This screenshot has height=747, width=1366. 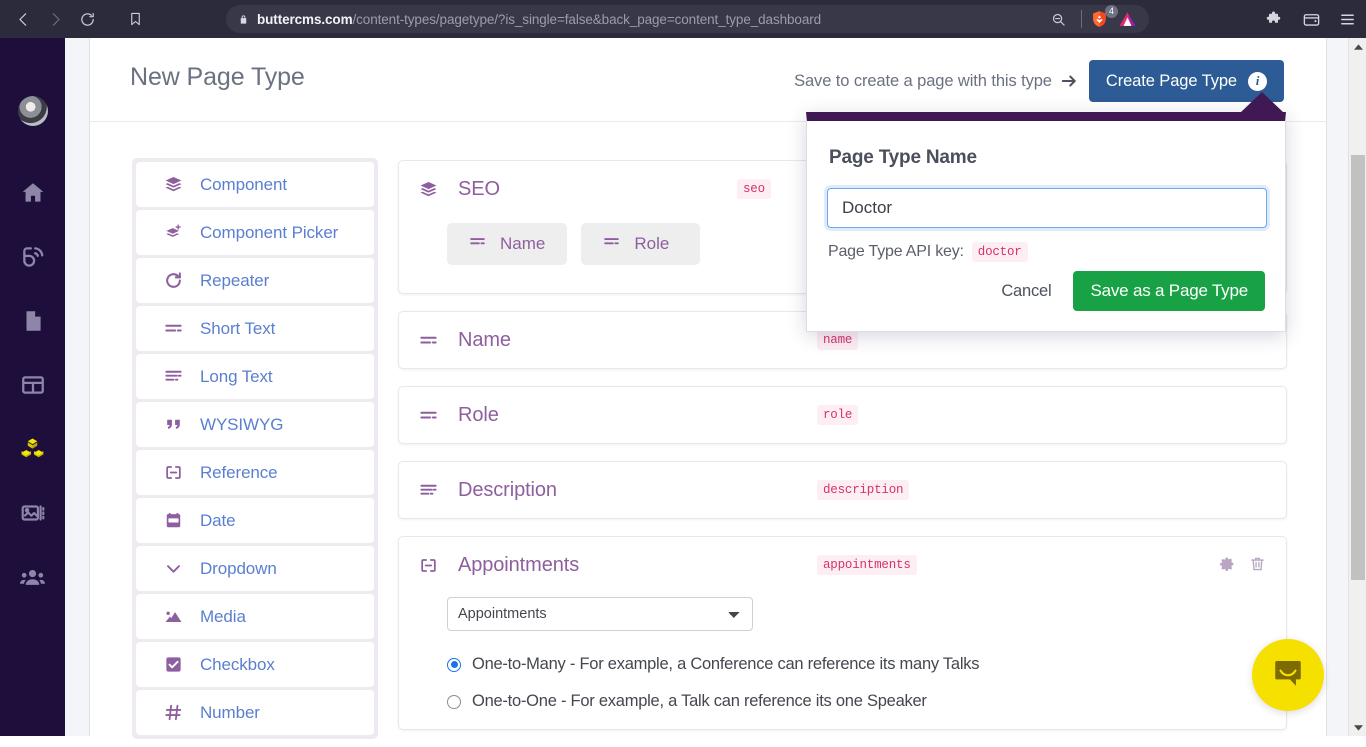 I want to click on page-scrollbar, so click(x=1357, y=387).